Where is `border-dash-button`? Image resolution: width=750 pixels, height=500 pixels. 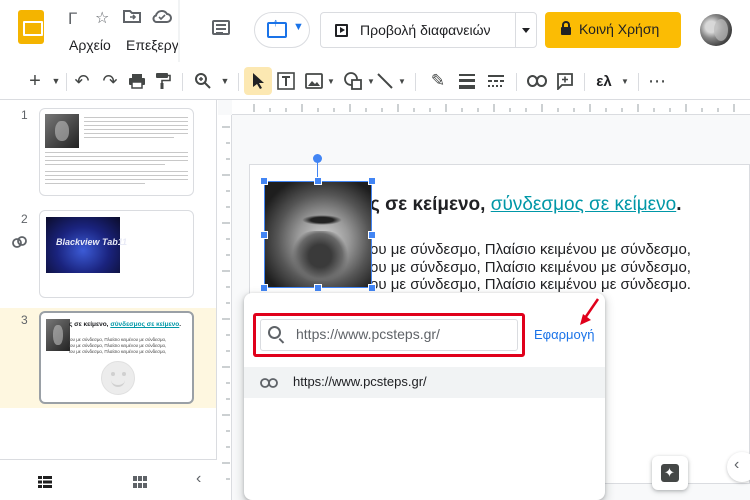 border-dash-button is located at coordinates (496, 81).